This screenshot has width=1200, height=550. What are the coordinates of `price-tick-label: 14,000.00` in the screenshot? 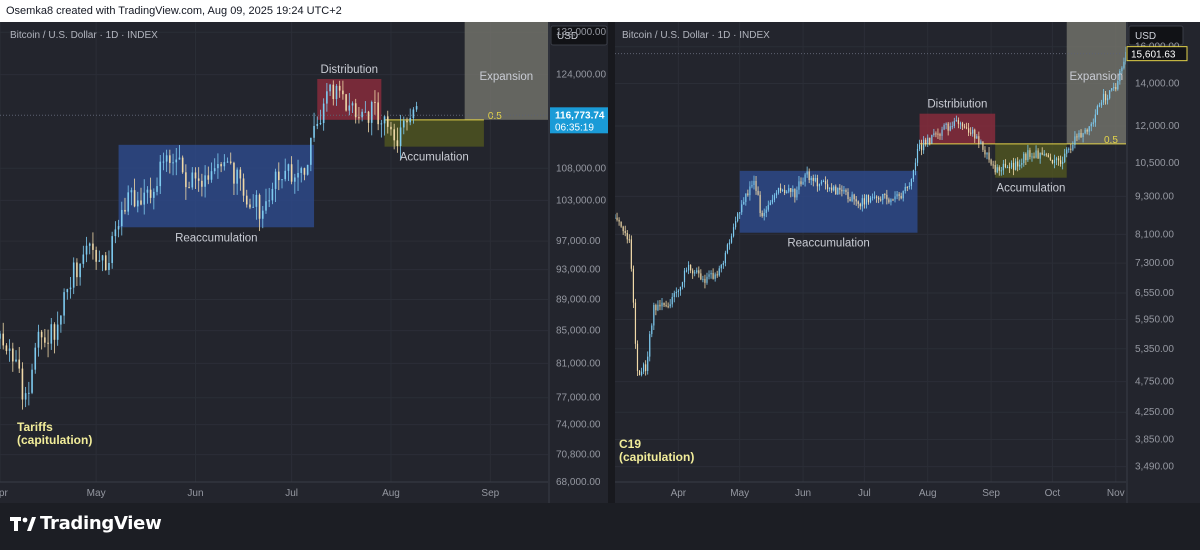 It's located at (1157, 84).